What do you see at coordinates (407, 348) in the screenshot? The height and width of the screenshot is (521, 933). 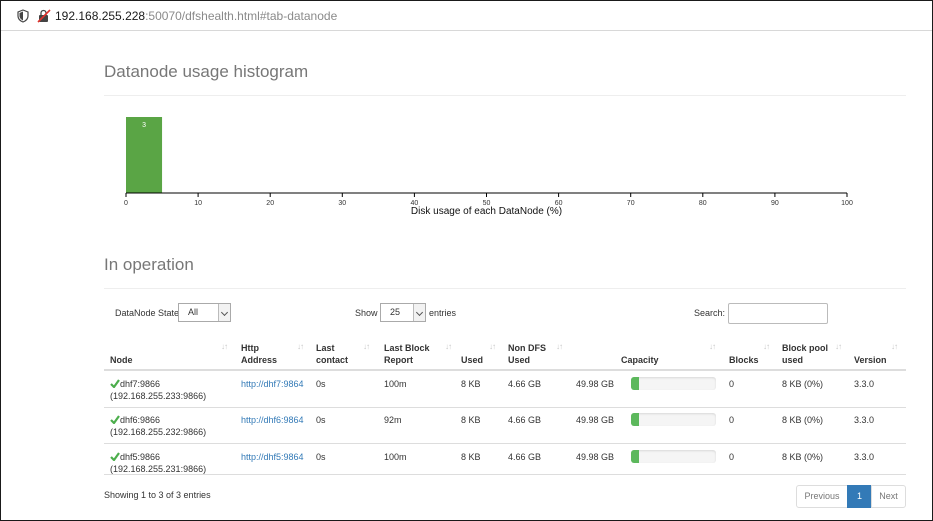 I see `column-header: Last Block` at bounding box center [407, 348].